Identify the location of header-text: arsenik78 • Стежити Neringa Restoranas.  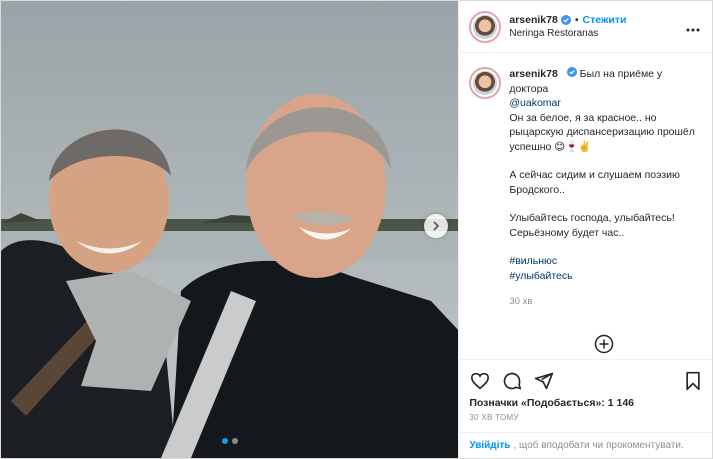
(595, 27).